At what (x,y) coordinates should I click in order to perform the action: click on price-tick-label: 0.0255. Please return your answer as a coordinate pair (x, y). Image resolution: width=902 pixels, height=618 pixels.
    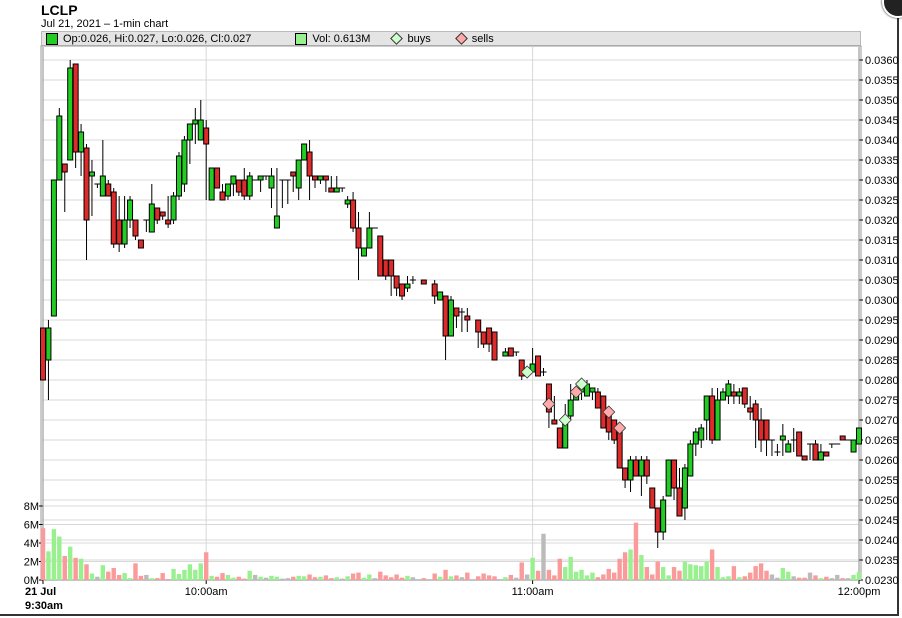
    Looking at the image, I should click on (882, 481).